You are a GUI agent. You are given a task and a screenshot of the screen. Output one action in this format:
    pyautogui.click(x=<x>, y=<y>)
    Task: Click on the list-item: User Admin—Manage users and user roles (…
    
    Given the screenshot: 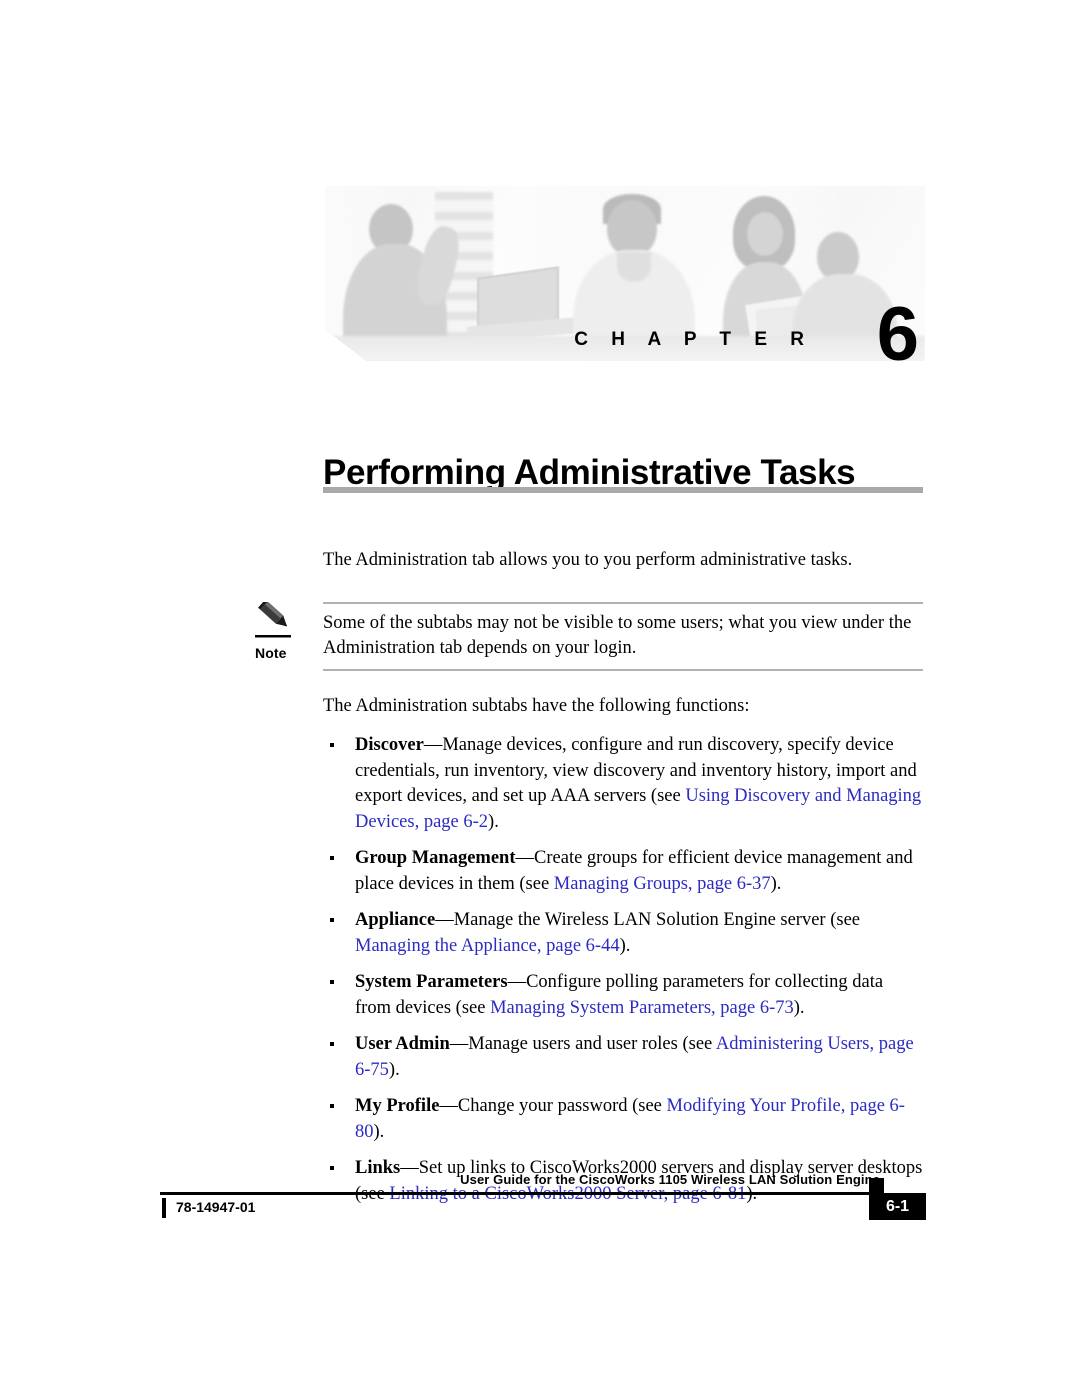 What is the action you would take?
    pyautogui.click(x=623, y=1057)
    